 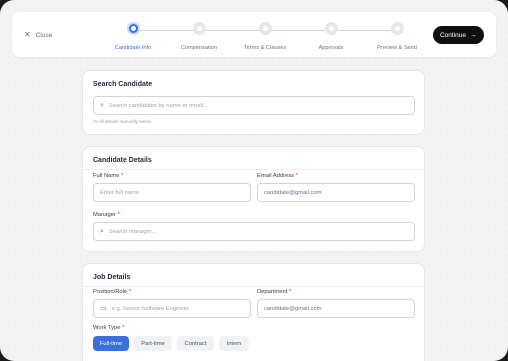 What do you see at coordinates (195, 343) in the screenshot?
I see `work-type-contract: Contract` at bounding box center [195, 343].